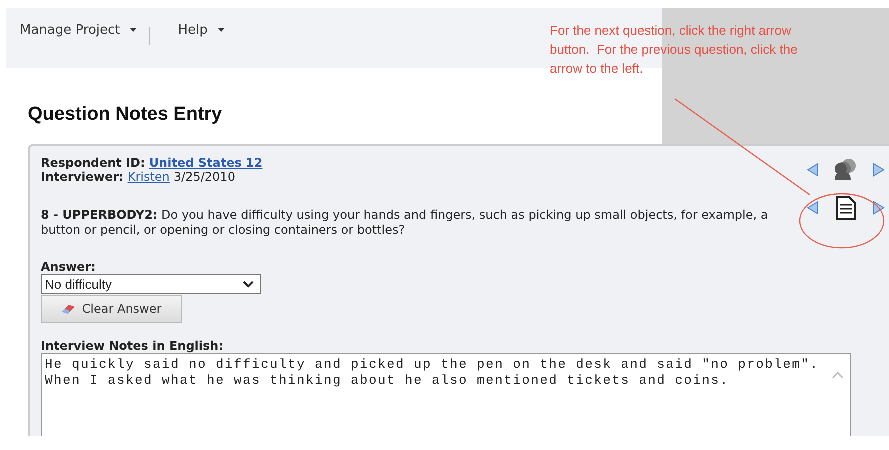  Describe the element at coordinates (248, 284) in the screenshot. I see `chevron-down-icon` at that location.